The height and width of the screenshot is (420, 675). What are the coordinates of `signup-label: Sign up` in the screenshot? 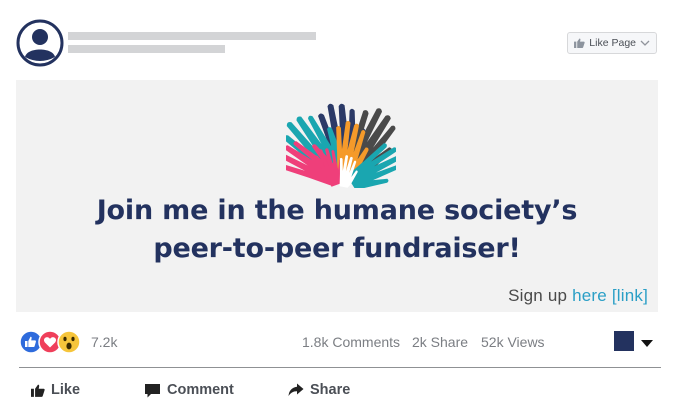 It's located at (538, 295).